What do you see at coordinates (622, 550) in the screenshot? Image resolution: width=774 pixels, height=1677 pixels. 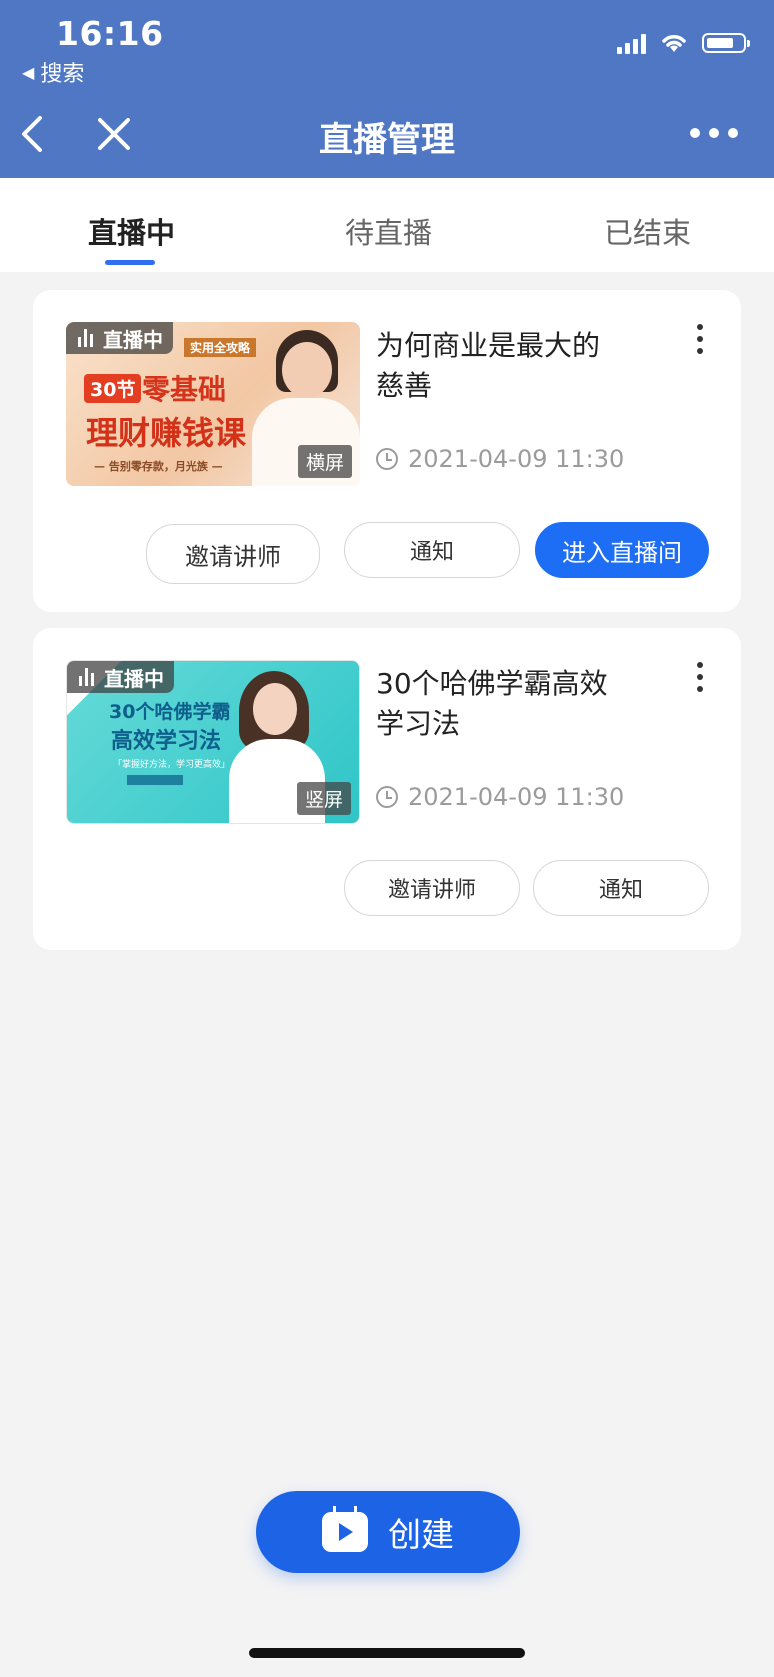 I see `enter-live-room-button: 进入直播间` at bounding box center [622, 550].